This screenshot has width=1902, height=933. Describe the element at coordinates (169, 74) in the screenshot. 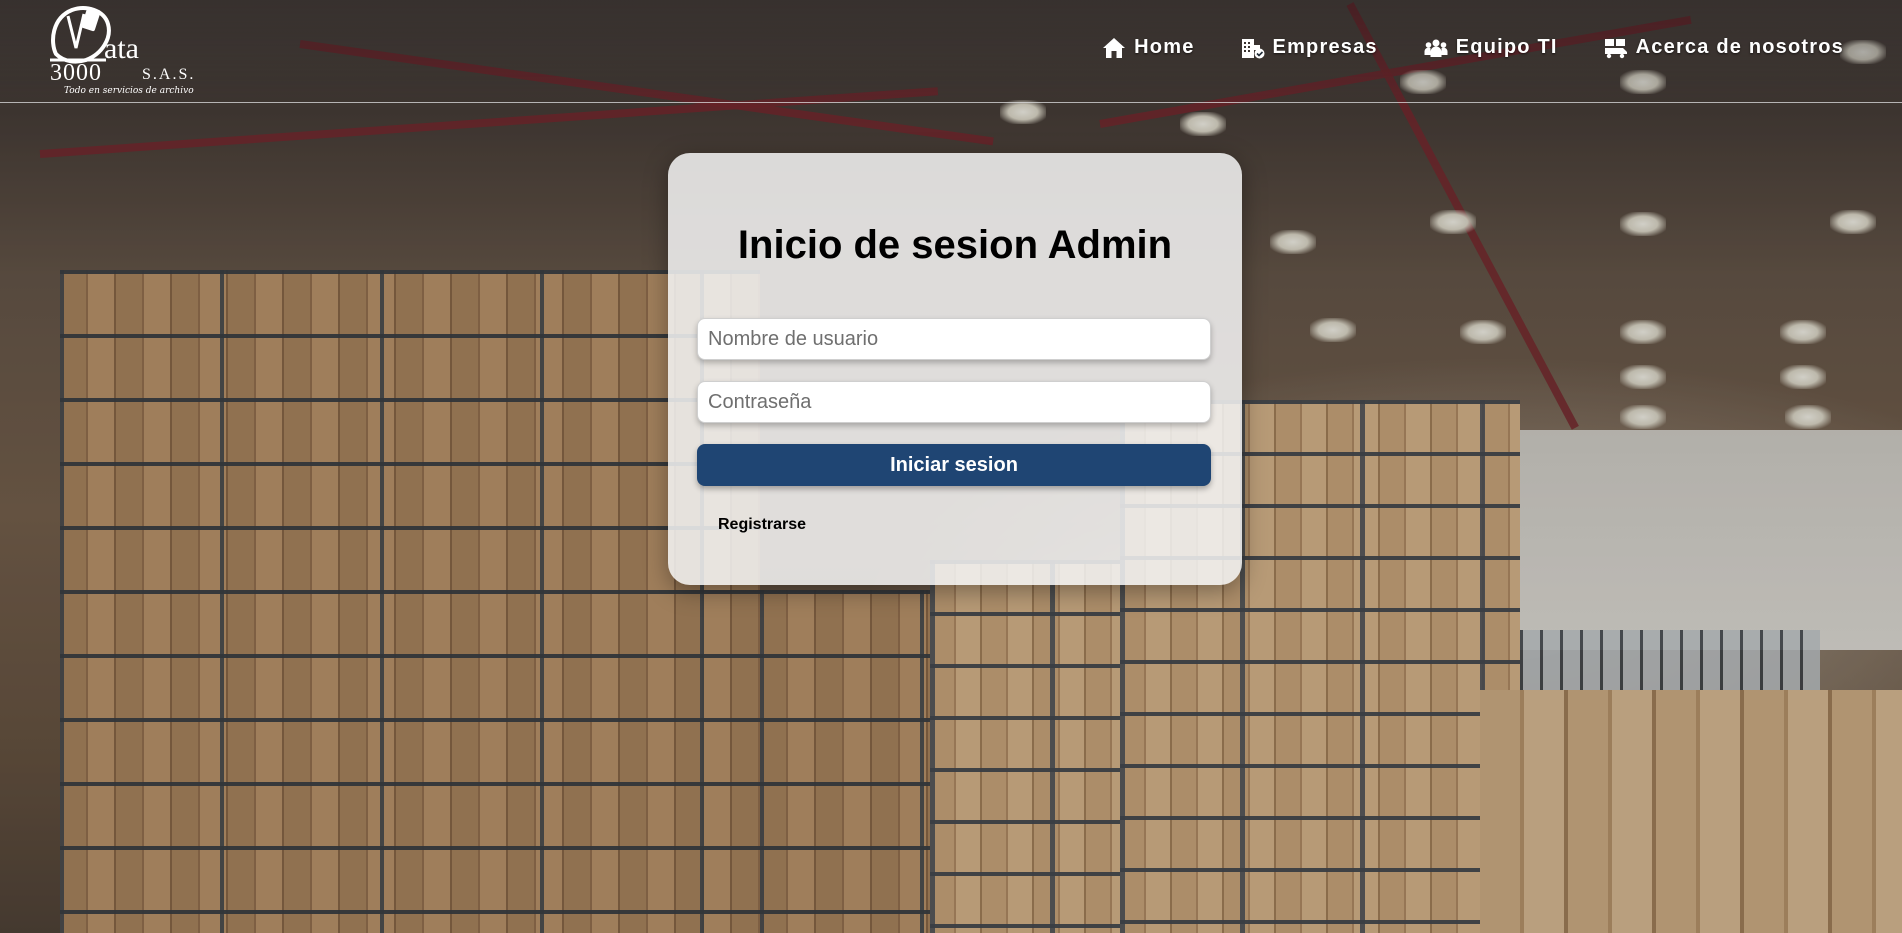

I see `logo-suffix: S.A.S.` at that location.